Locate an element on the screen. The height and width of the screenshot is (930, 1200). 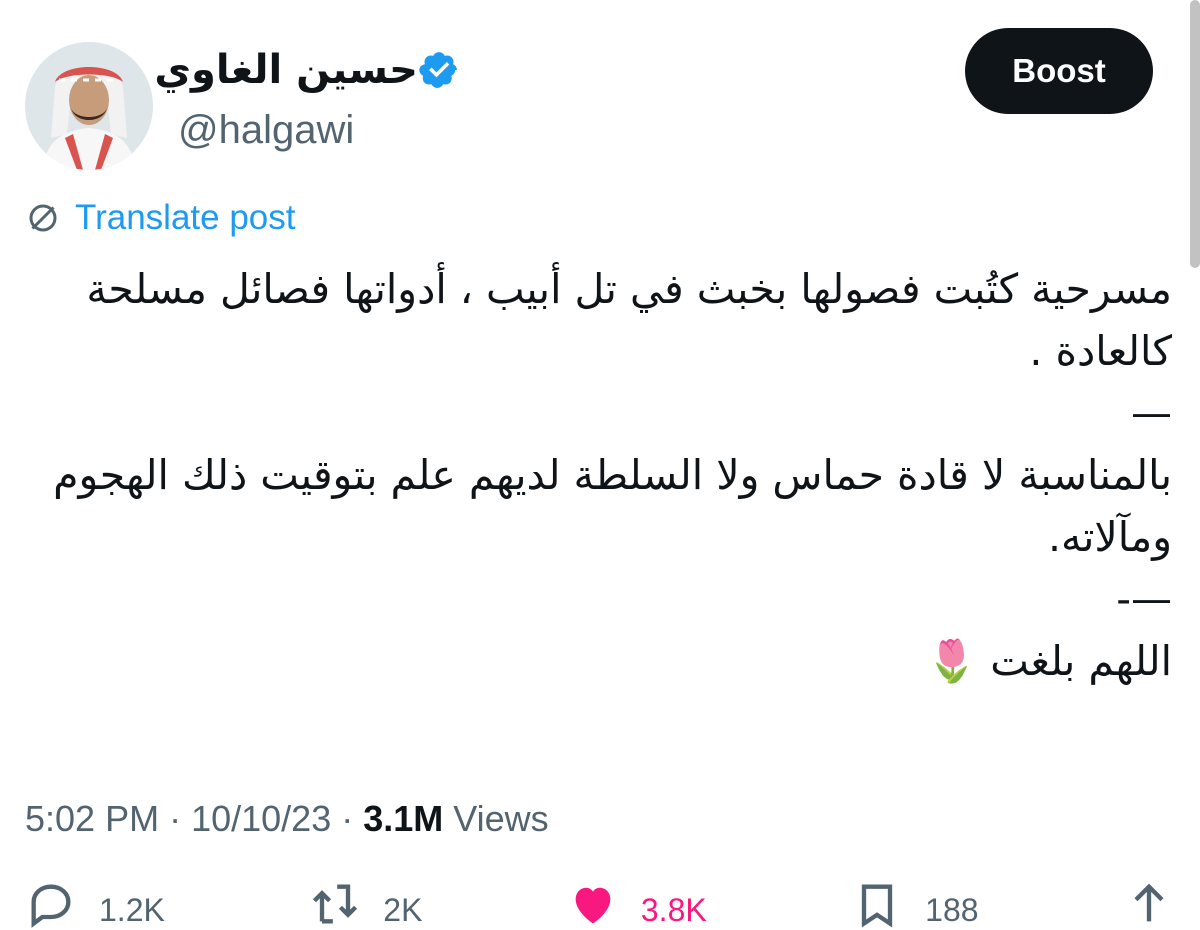
display-name: حسين الغاوي is located at coordinates (286, 70).